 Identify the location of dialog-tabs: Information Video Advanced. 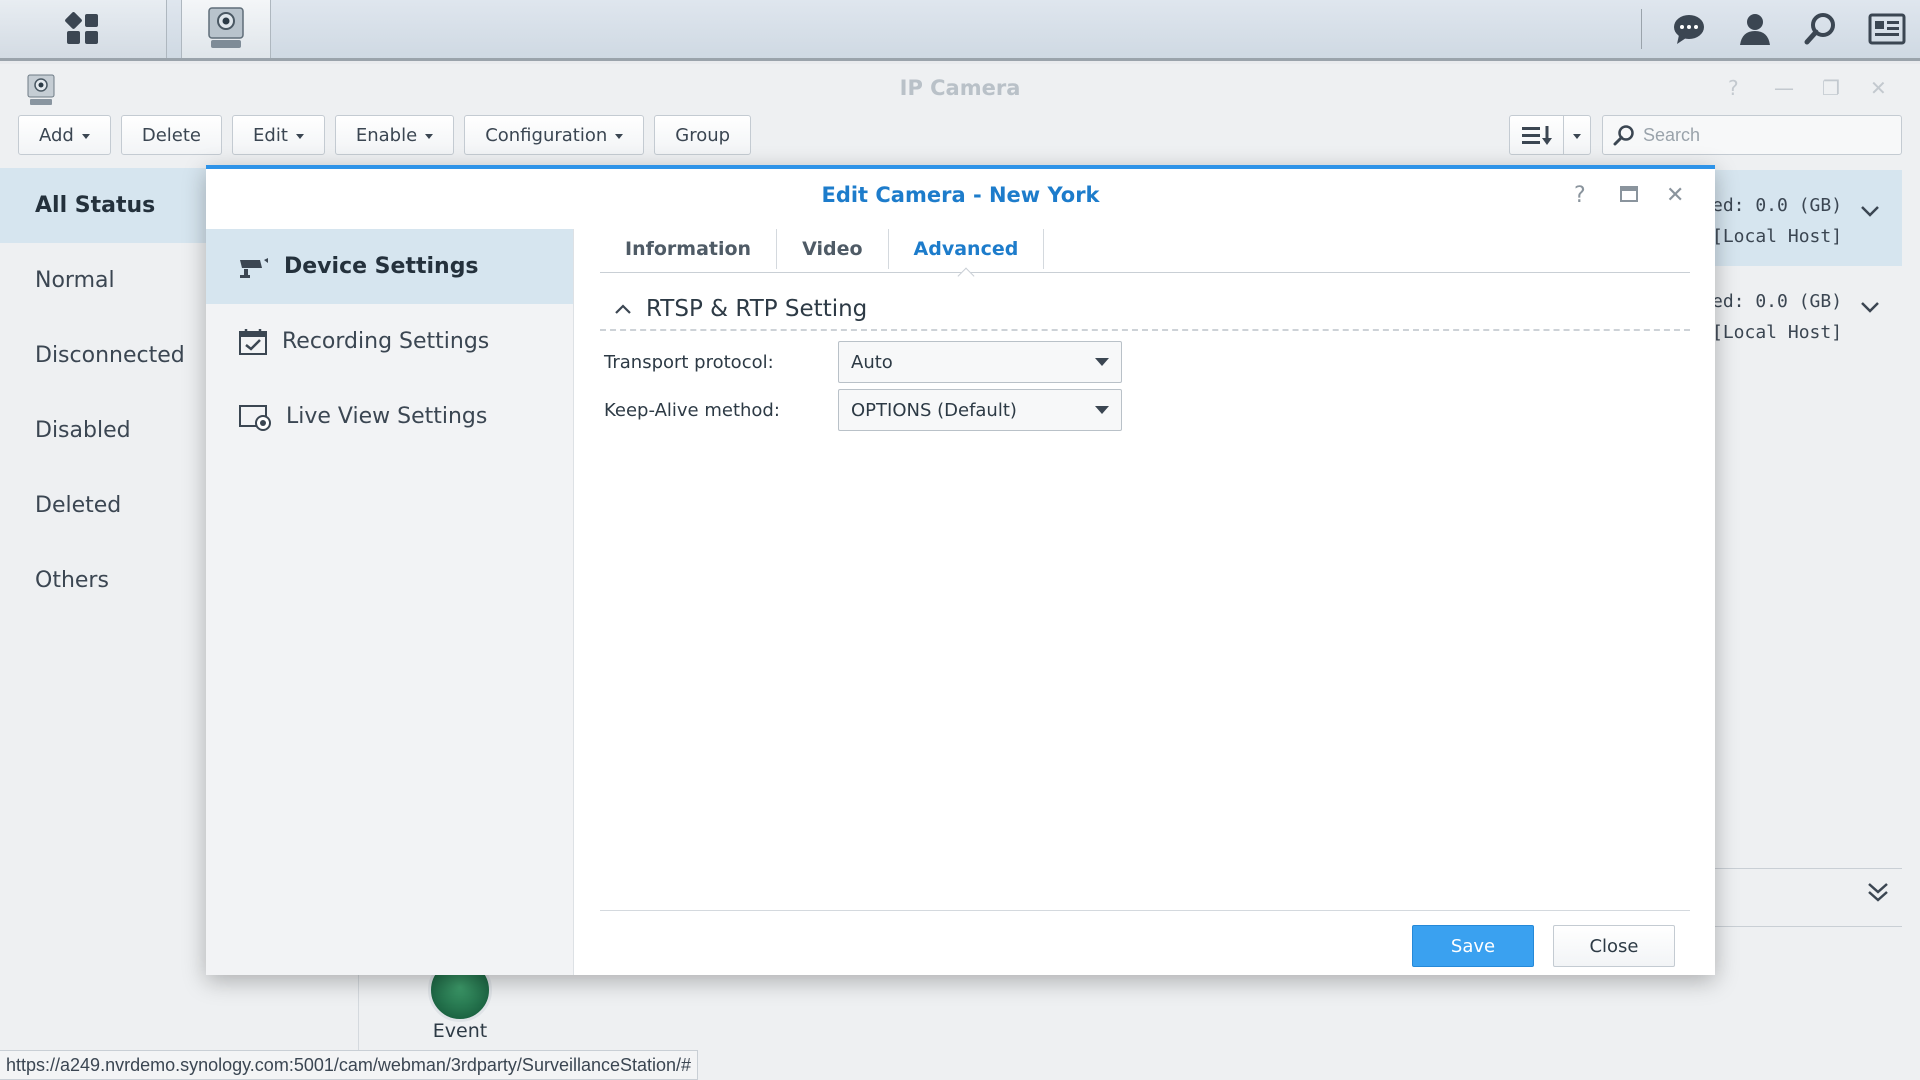
(1145, 255).